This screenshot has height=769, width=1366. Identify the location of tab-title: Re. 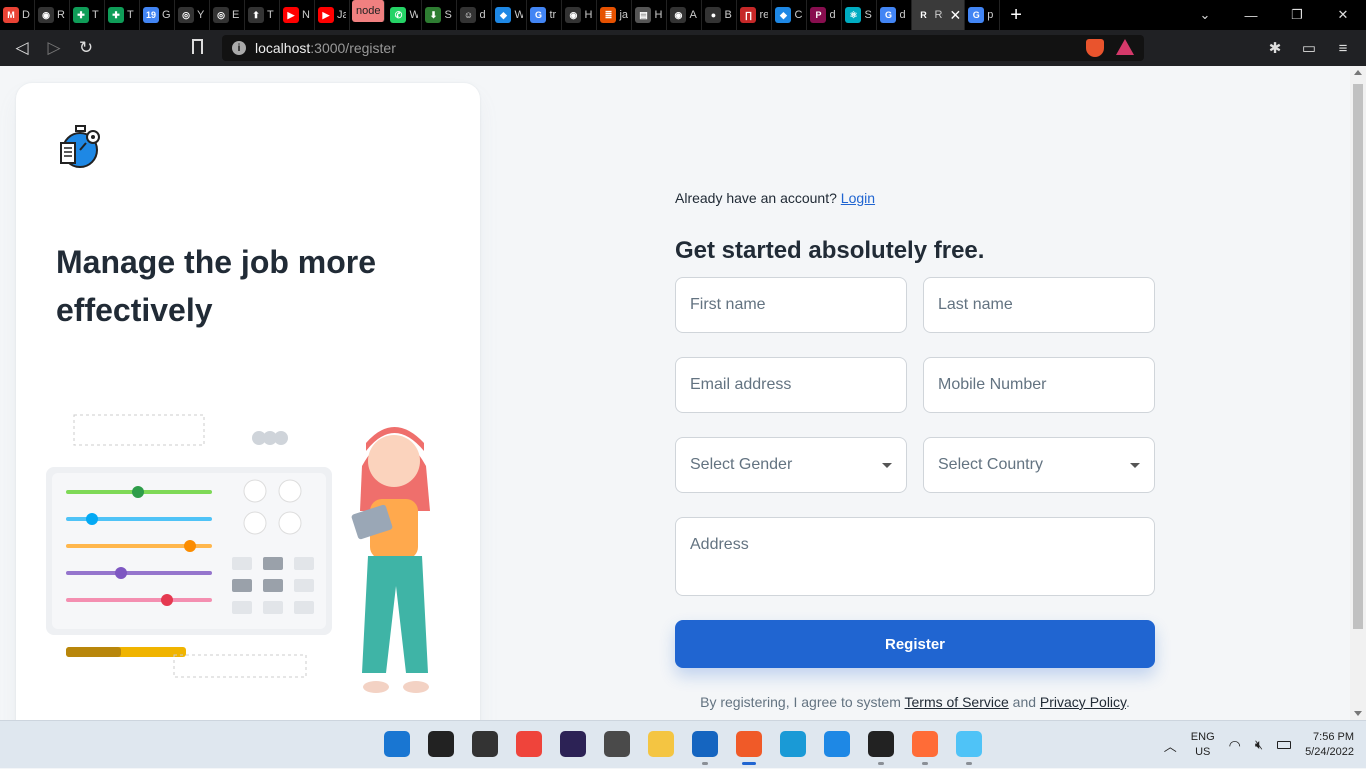
(938, 15).